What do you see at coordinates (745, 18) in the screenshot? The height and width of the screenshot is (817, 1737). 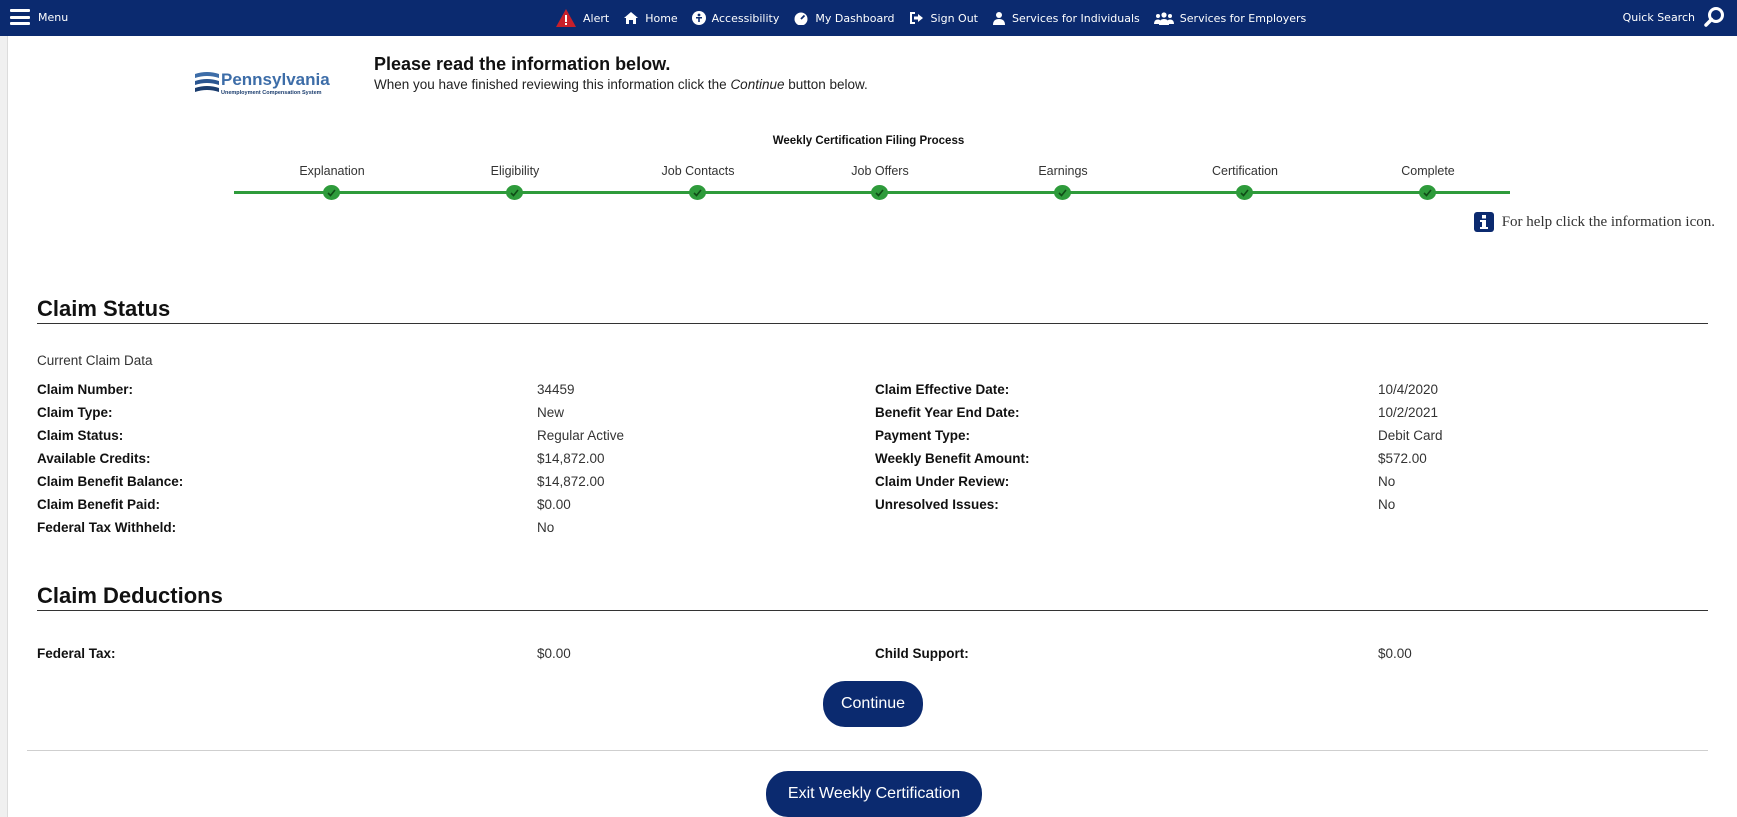 I see `nav-accessibility-label: Accessibility` at bounding box center [745, 18].